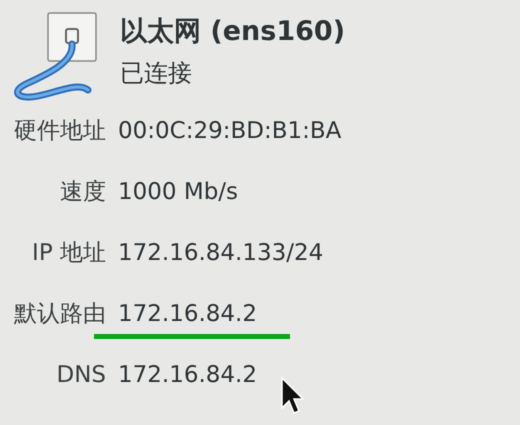  I want to click on detail-label: DNS, so click(80, 375).